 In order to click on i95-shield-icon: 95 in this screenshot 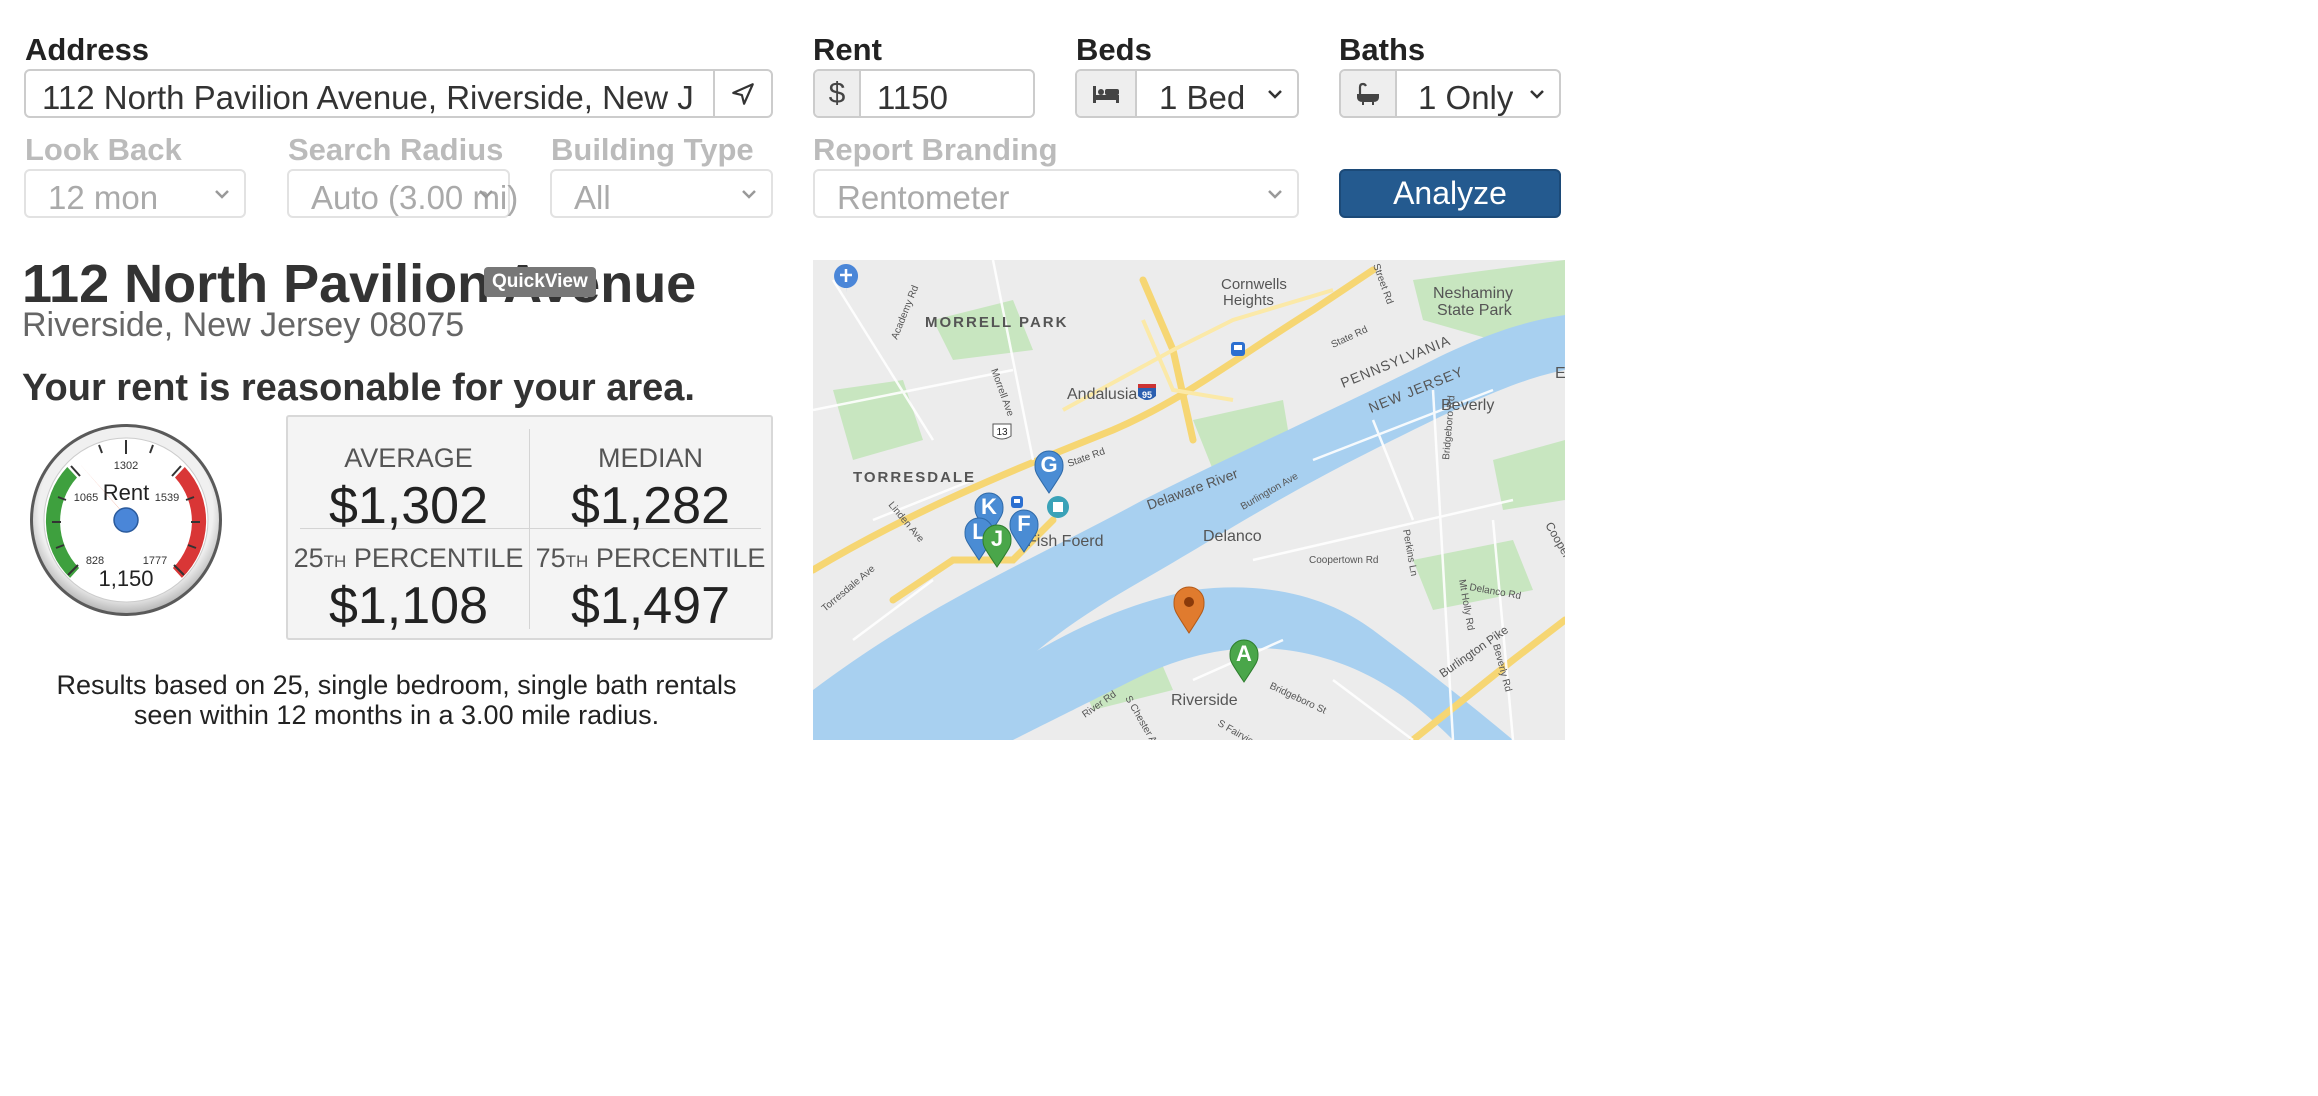, I will do `click(1147, 392)`.